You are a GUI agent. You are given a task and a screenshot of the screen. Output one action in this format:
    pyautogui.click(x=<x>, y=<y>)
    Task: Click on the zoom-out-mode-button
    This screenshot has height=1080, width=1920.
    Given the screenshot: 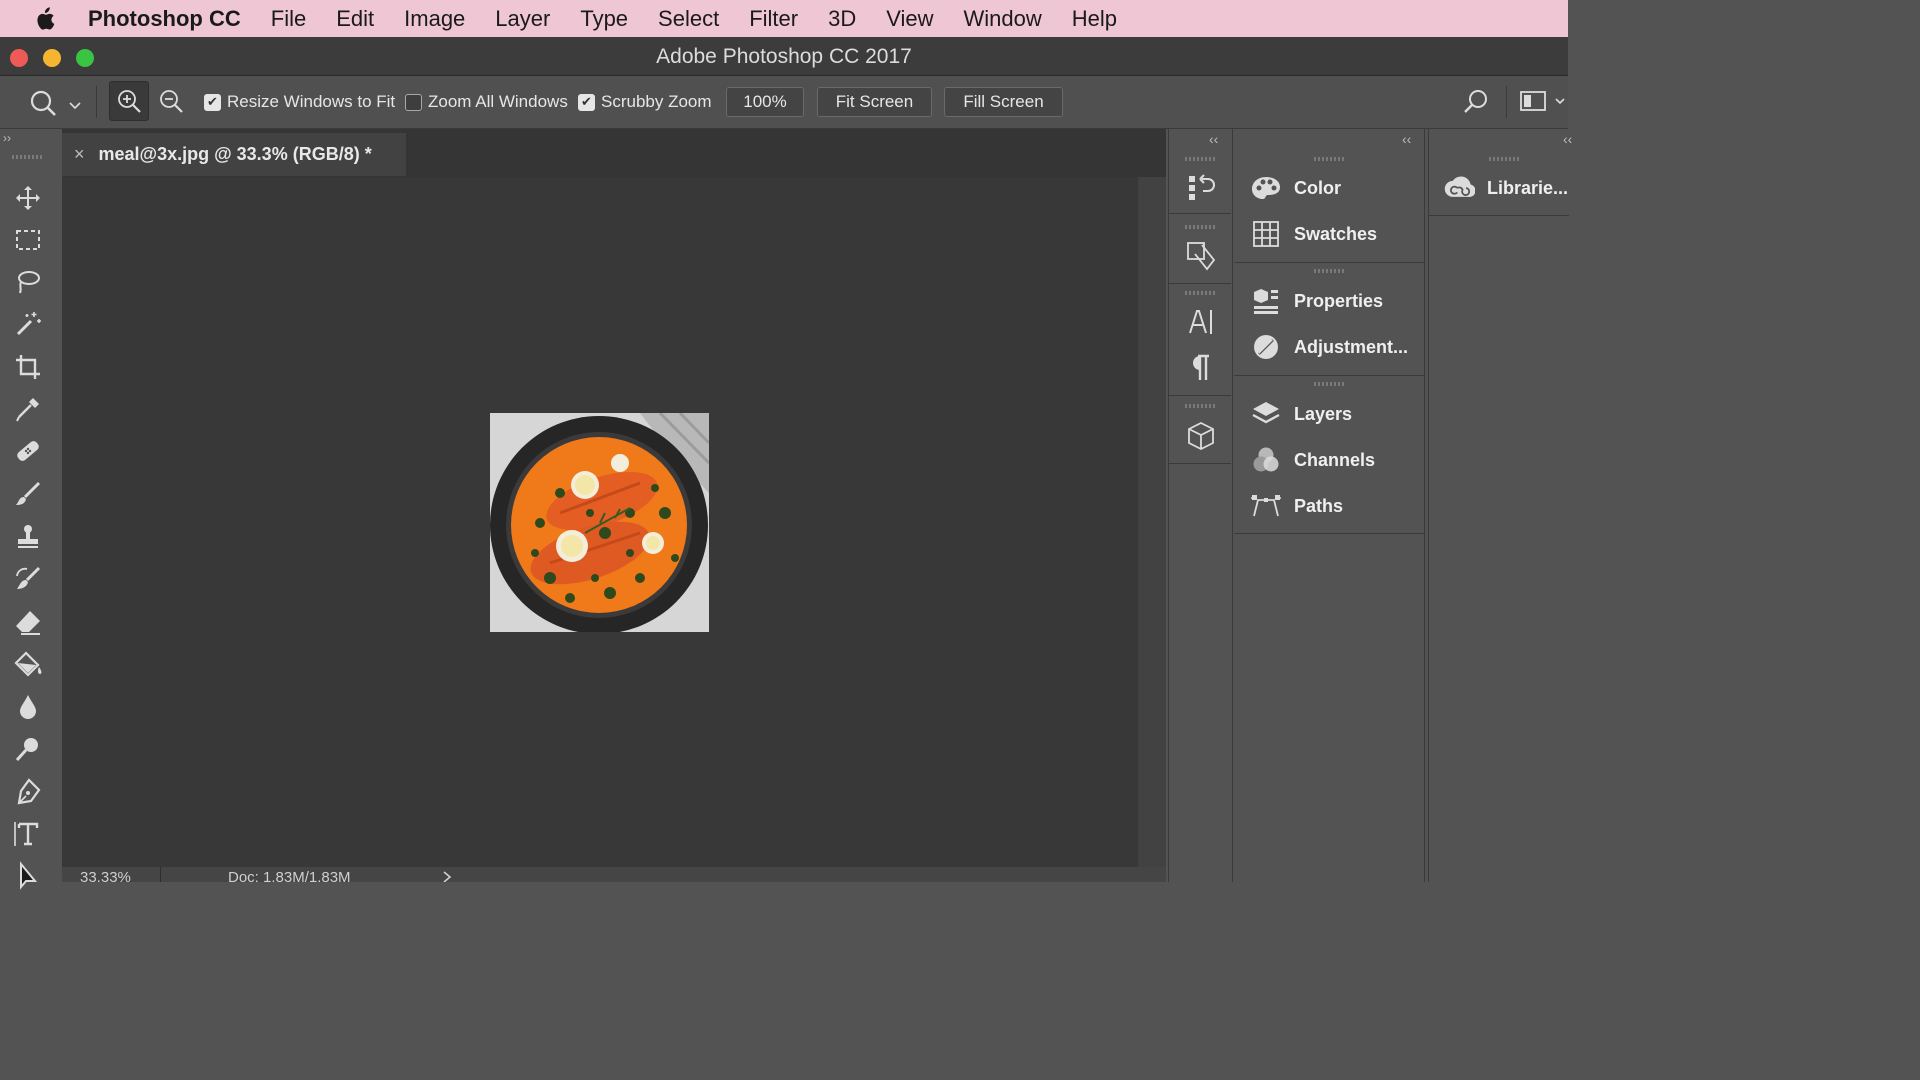 What is the action you would take?
    pyautogui.click(x=171, y=101)
    